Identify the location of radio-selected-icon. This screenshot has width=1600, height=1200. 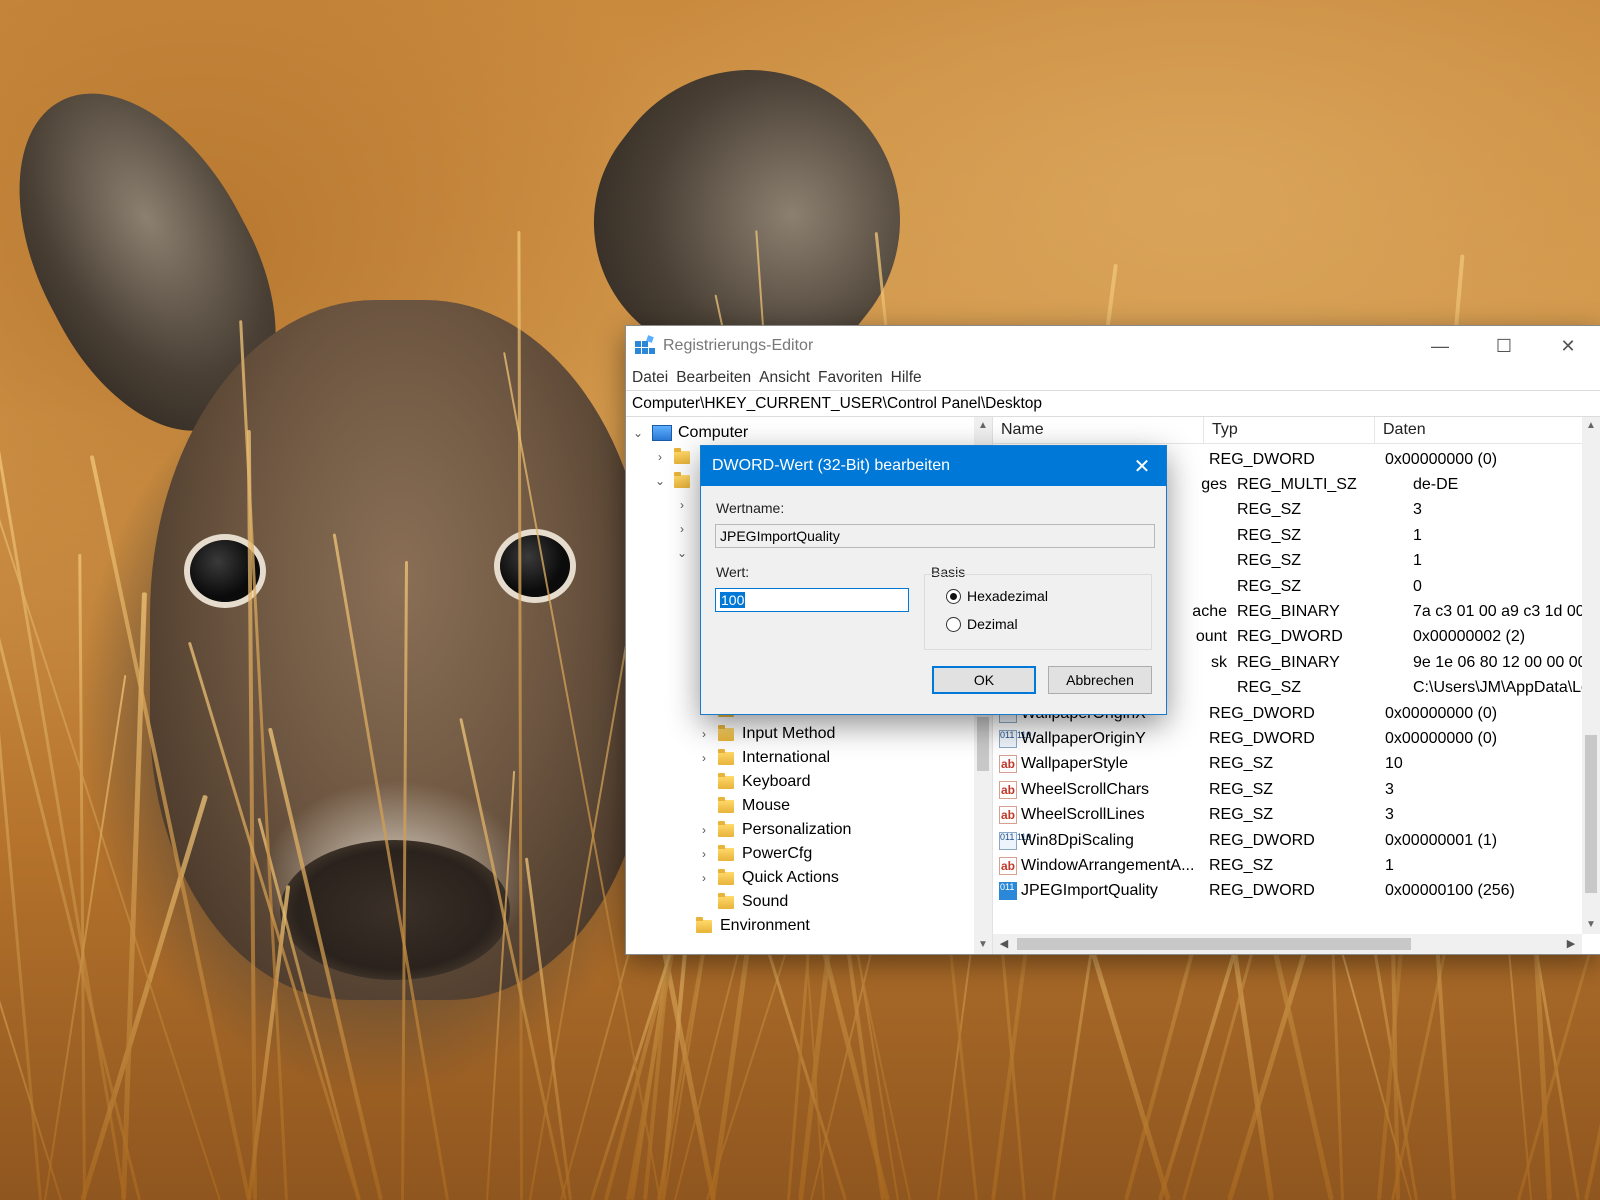
(953, 596).